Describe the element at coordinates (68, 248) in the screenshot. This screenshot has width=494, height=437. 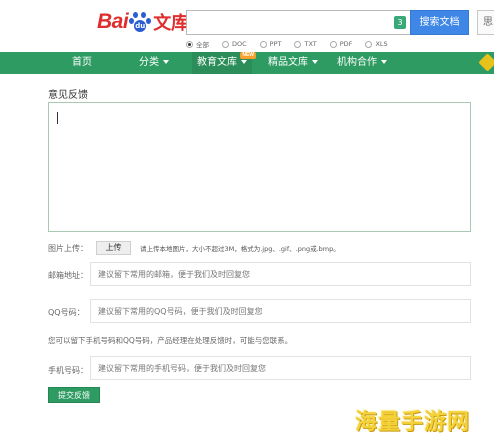
I see `upload-label: 图片上传：` at that location.